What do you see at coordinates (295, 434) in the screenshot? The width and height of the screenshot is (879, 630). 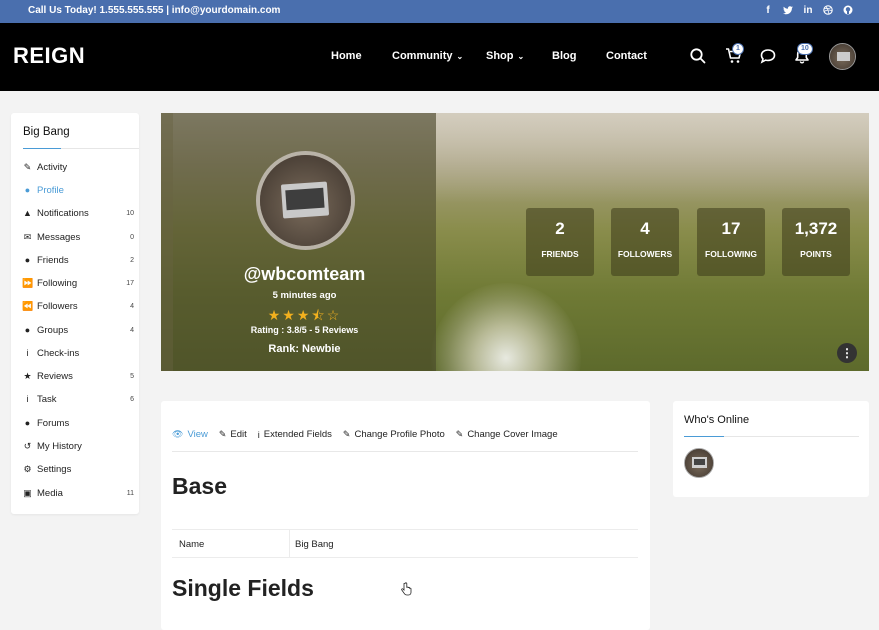 I see `tab-extended-fields: i Extended Fields` at bounding box center [295, 434].